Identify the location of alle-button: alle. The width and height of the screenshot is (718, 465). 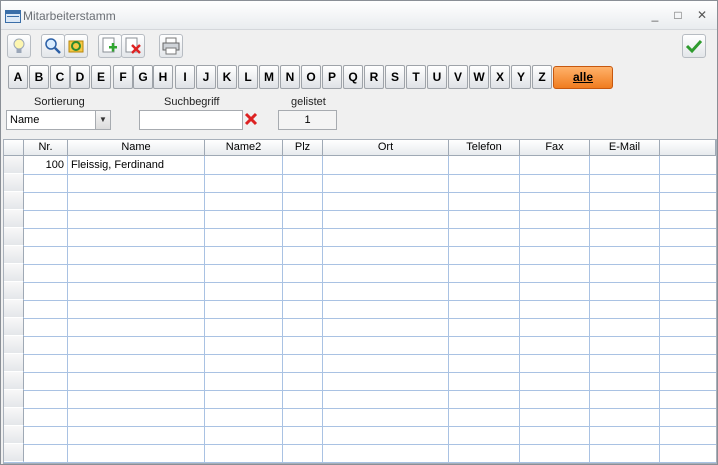
(583, 77).